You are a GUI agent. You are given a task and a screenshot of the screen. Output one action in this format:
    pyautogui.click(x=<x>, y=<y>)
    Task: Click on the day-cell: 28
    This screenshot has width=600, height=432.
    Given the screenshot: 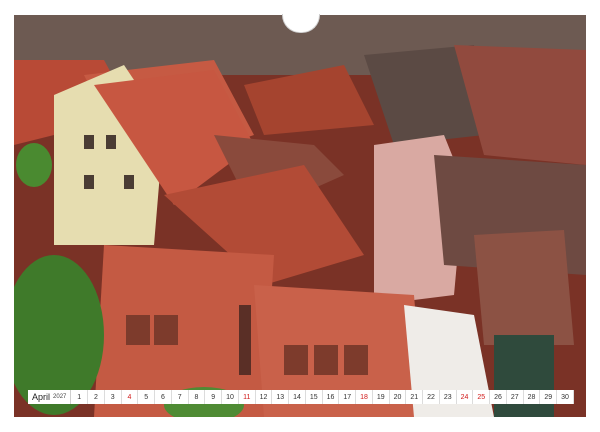 What is the action you would take?
    pyautogui.click(x=532, y=397)
    